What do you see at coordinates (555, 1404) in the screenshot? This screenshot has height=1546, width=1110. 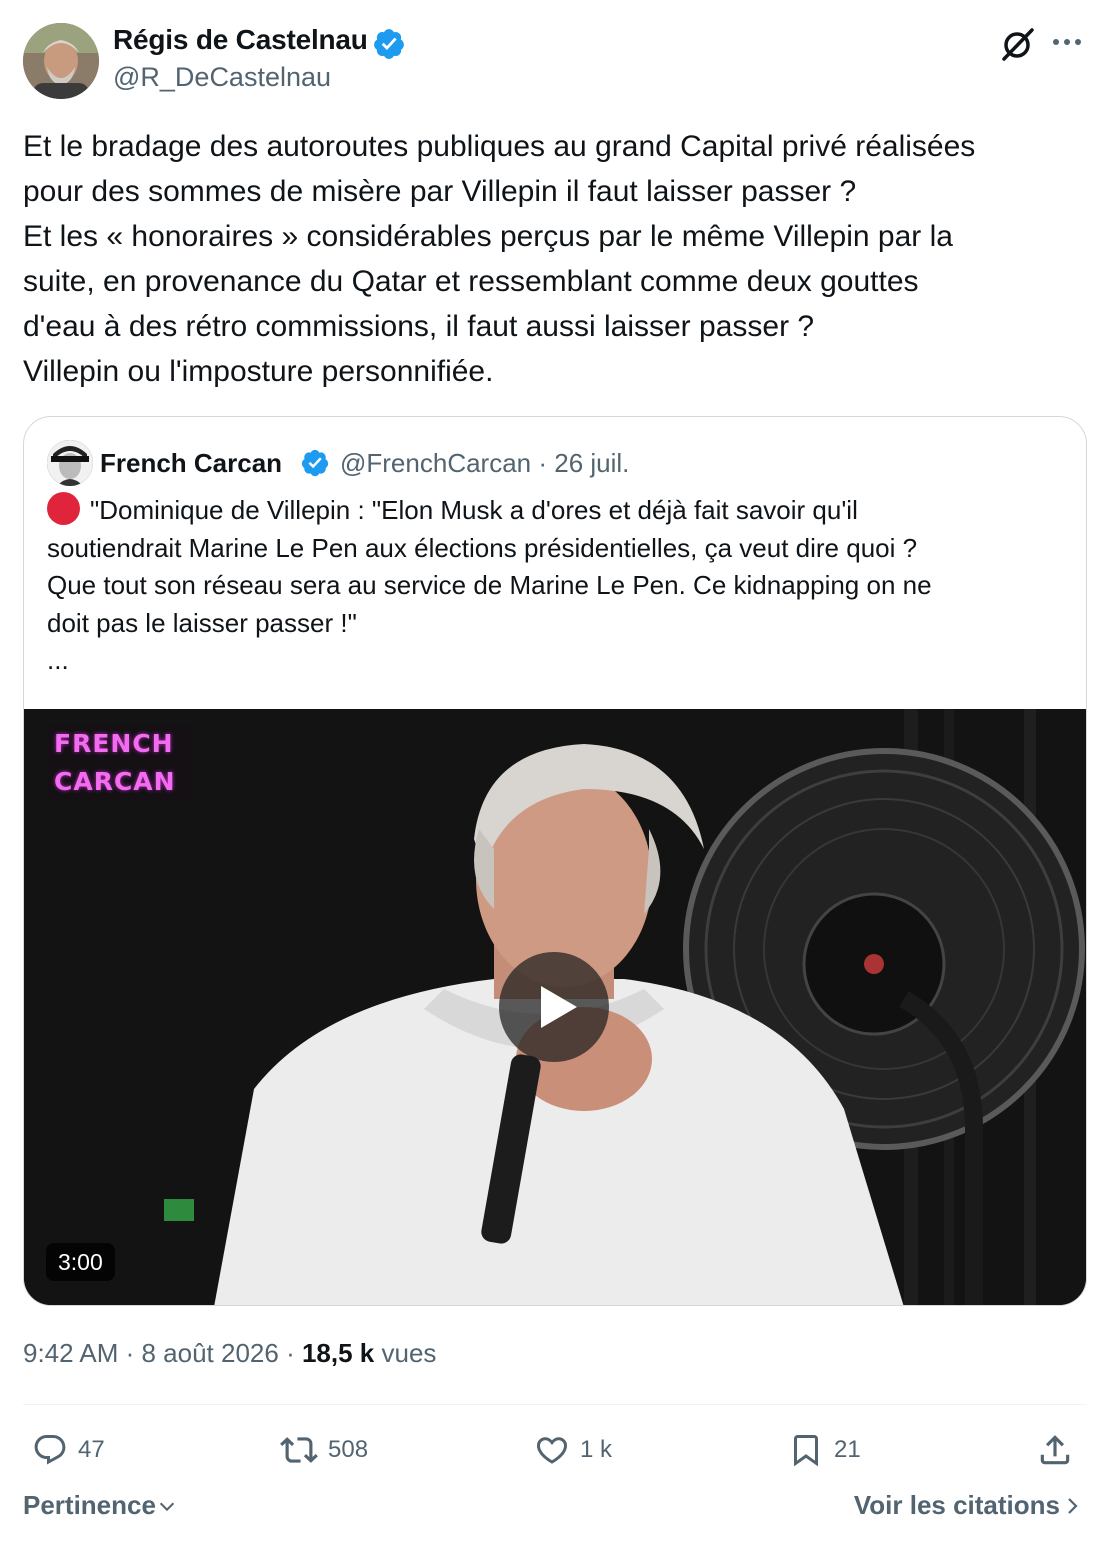 I see `divider` at bounding box center [555, 1404].